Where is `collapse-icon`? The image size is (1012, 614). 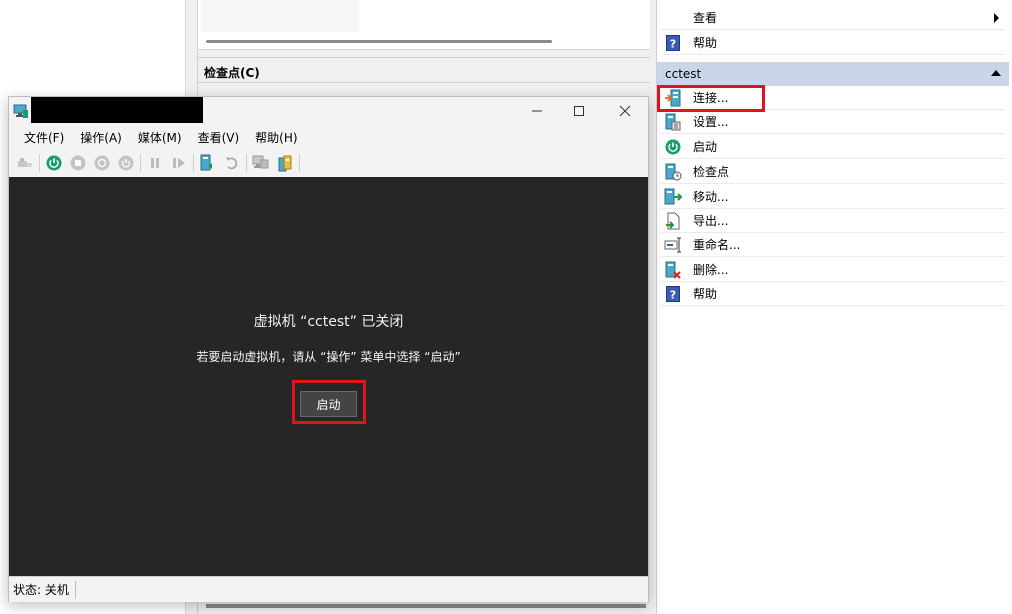
collapse-icon is located at coordinates (996, 73).